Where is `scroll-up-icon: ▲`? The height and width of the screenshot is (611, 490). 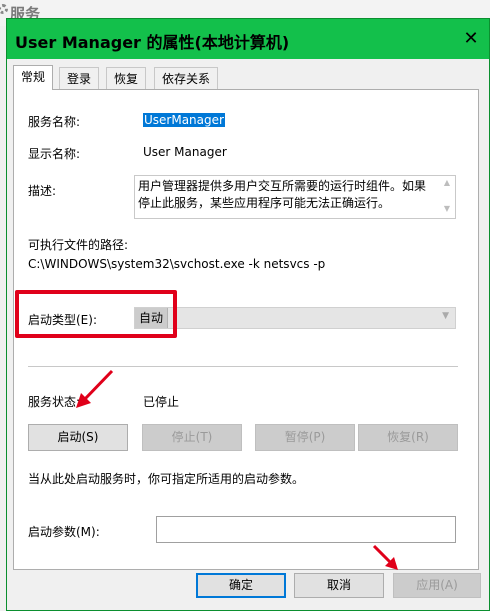
scroll-up-icon: ▲ is located at coordinates (447, 184).